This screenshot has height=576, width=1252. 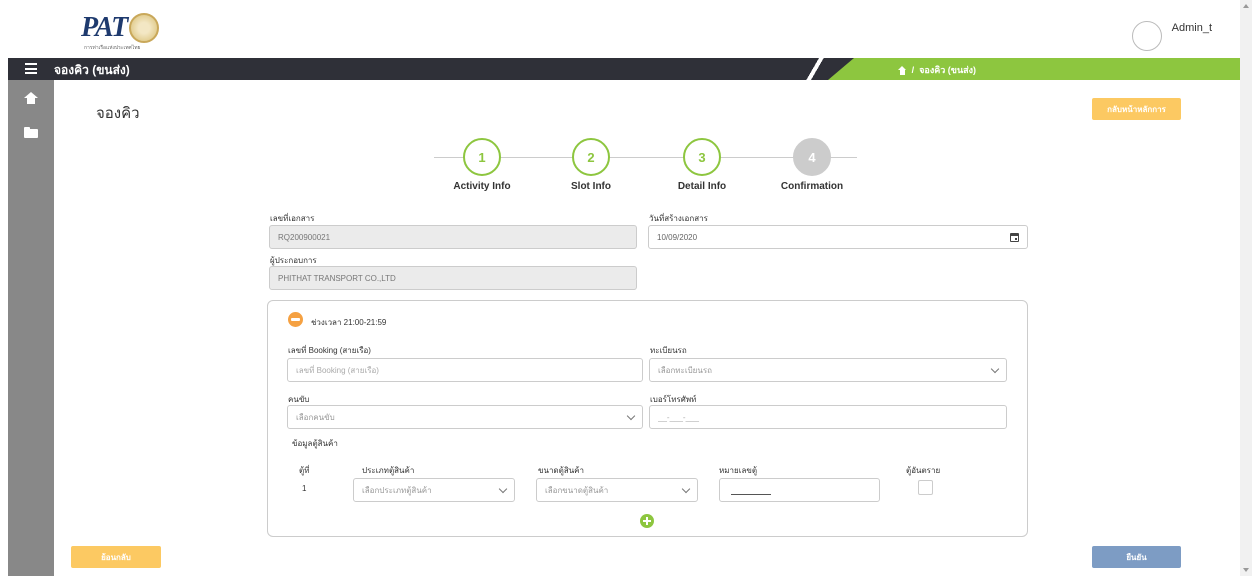 What do you see at coordinates (1246, 6) in the screenshot?
I see `scroll-up-icon` at bounding box center [1246, 6].